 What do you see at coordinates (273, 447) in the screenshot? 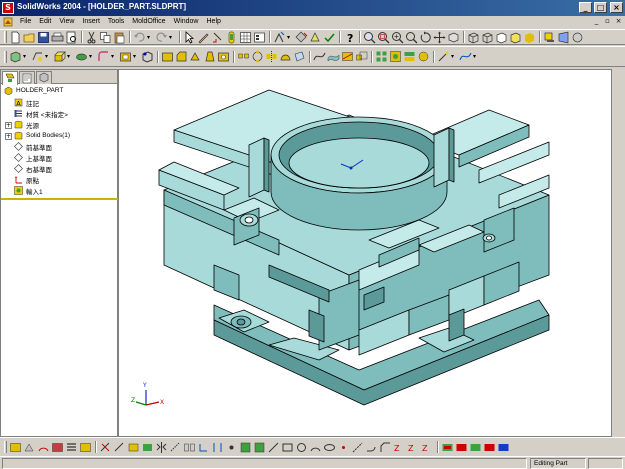
I see `line-icon` at bounding box center [273, 447].